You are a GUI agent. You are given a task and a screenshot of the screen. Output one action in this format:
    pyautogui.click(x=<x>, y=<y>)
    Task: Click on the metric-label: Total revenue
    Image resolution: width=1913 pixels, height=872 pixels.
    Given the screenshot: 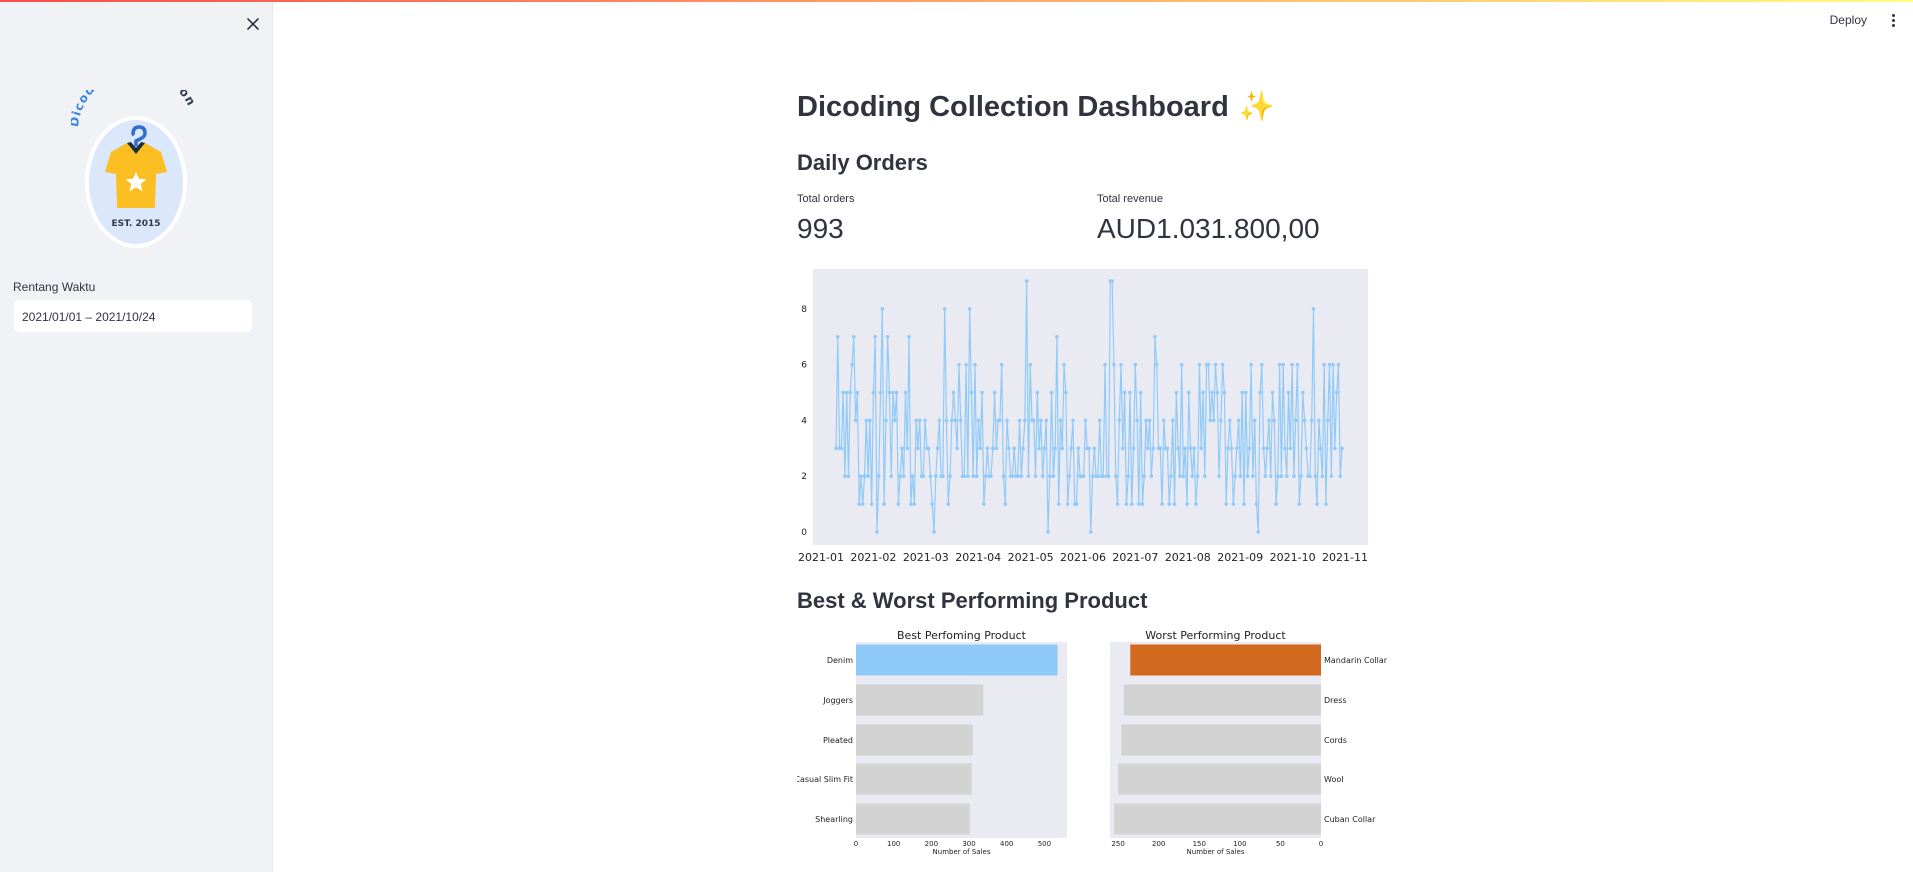 What is the action you would take?
    pyautogui.click(x=1130, y=199)
    